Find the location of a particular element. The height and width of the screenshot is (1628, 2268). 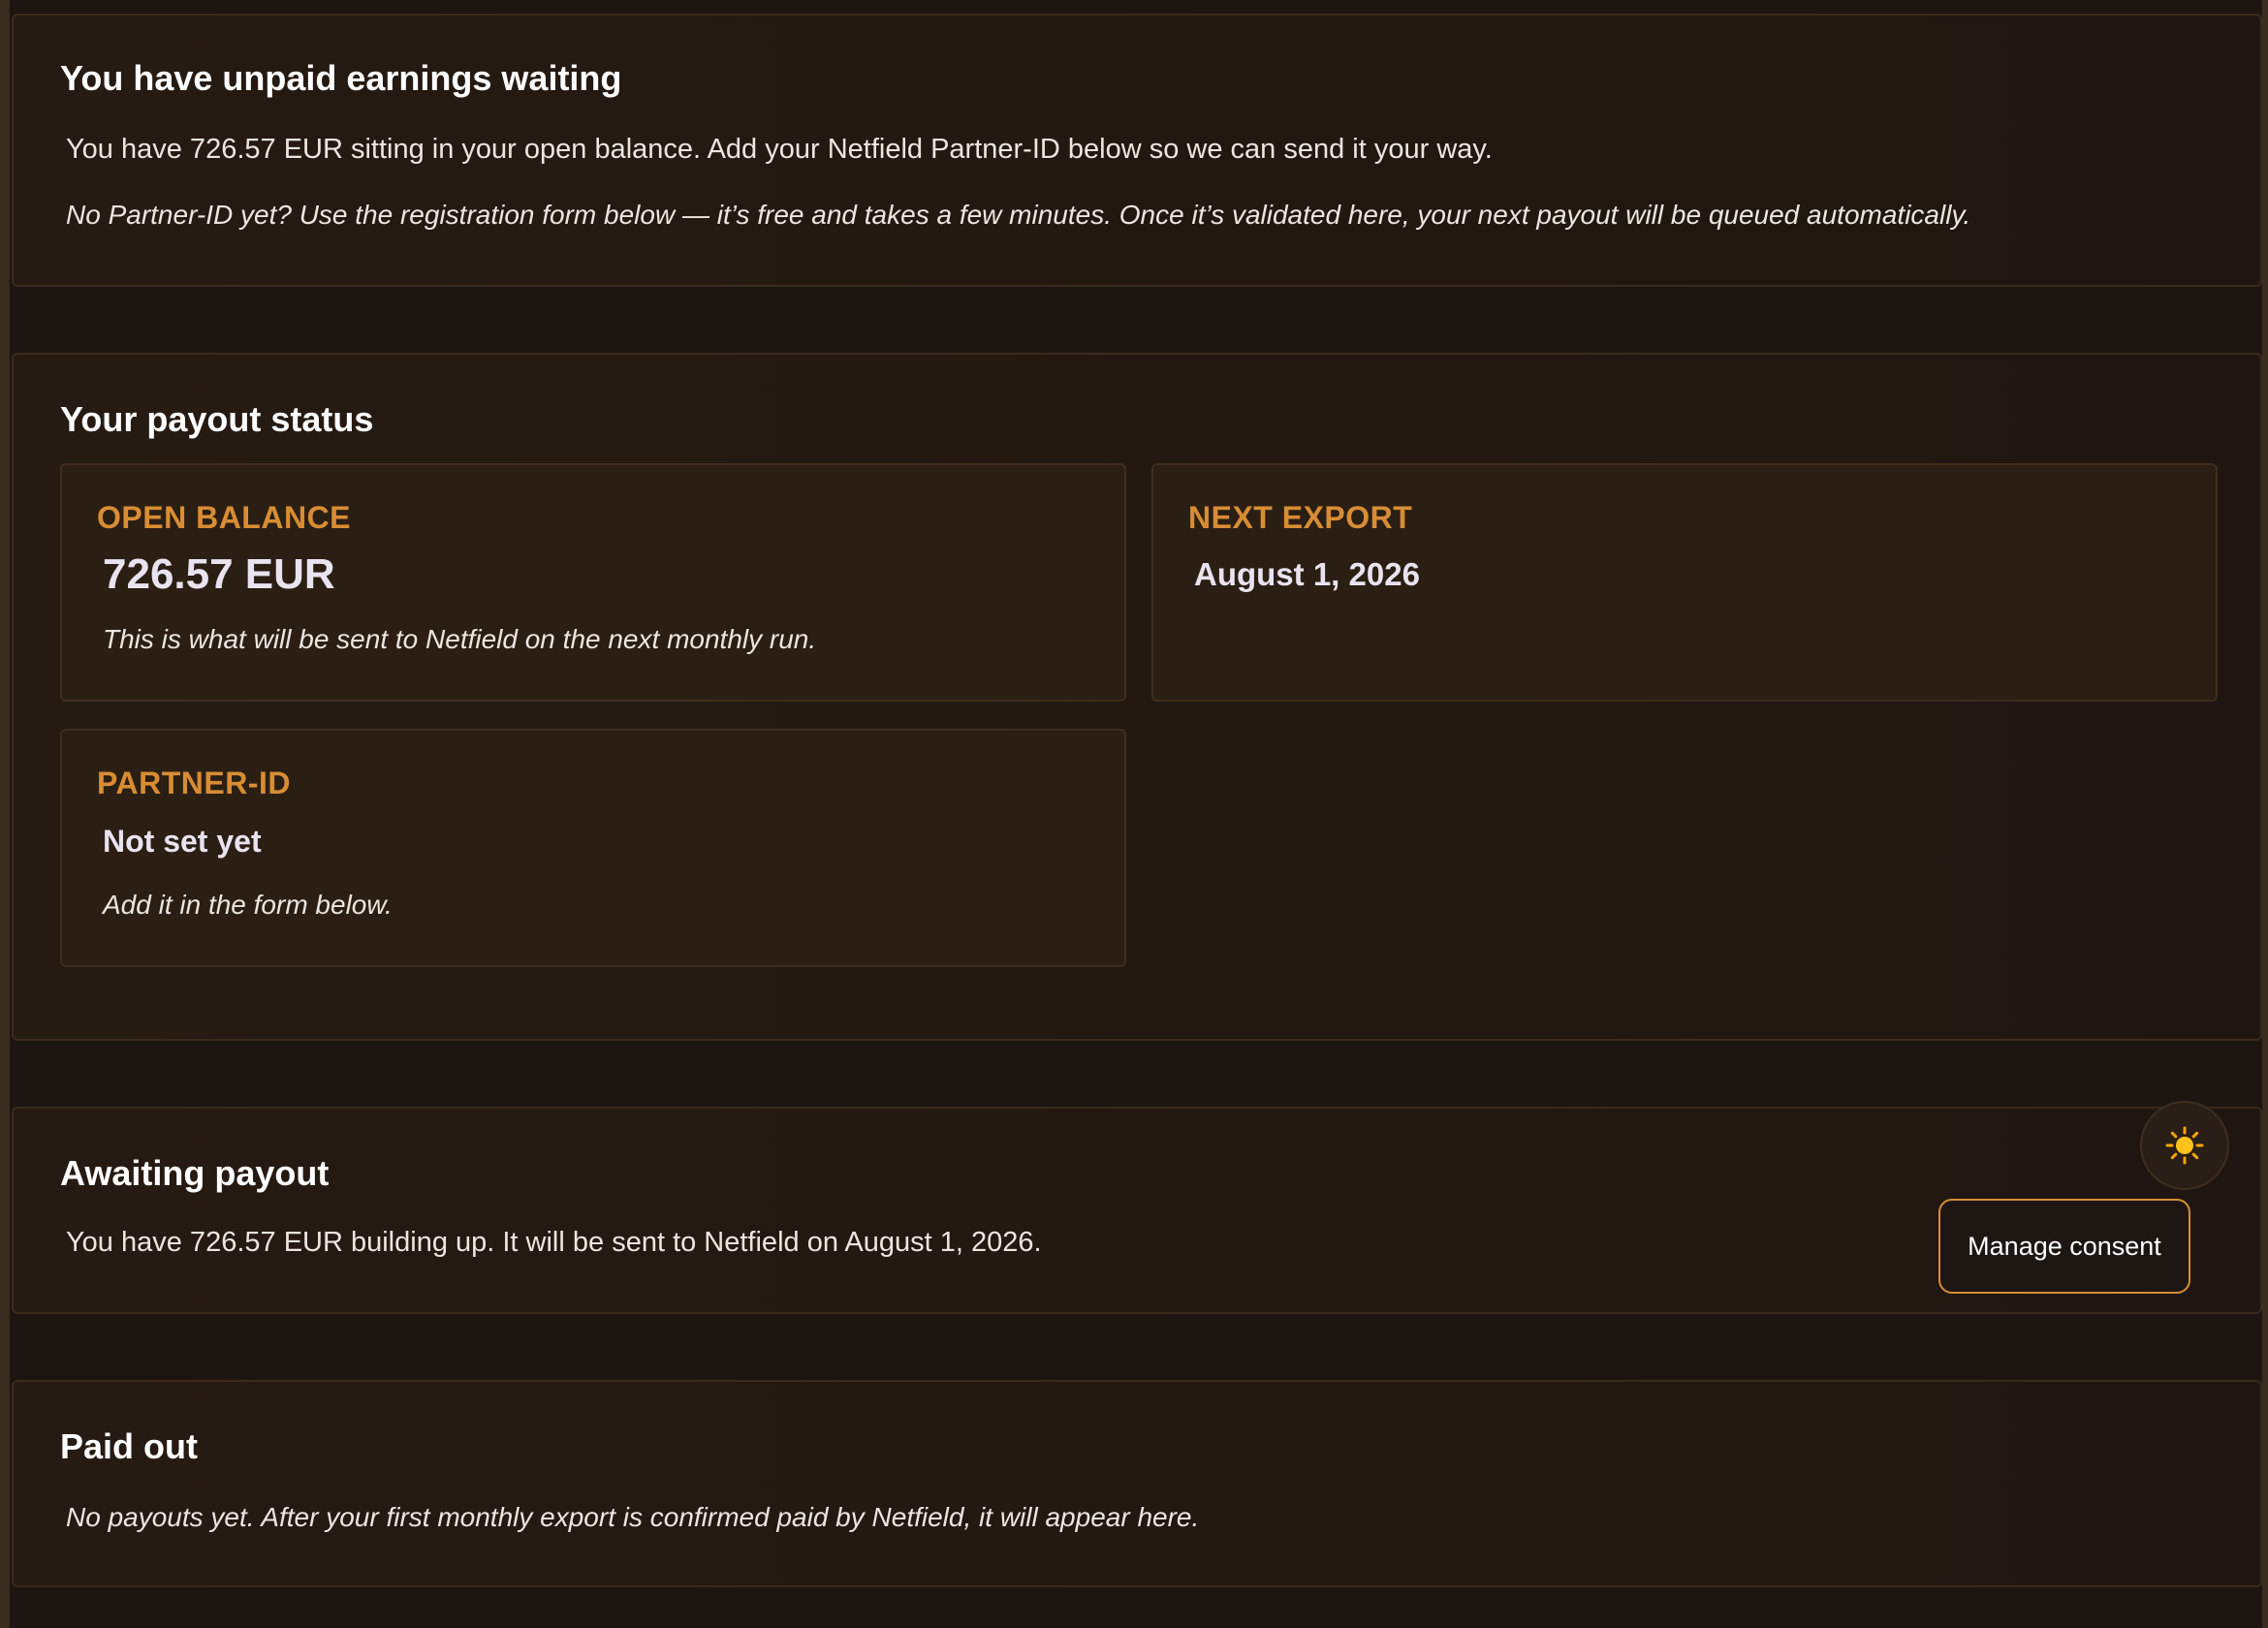

open-balance-value: 726.57 EUR is located at coordinates (219, 574).